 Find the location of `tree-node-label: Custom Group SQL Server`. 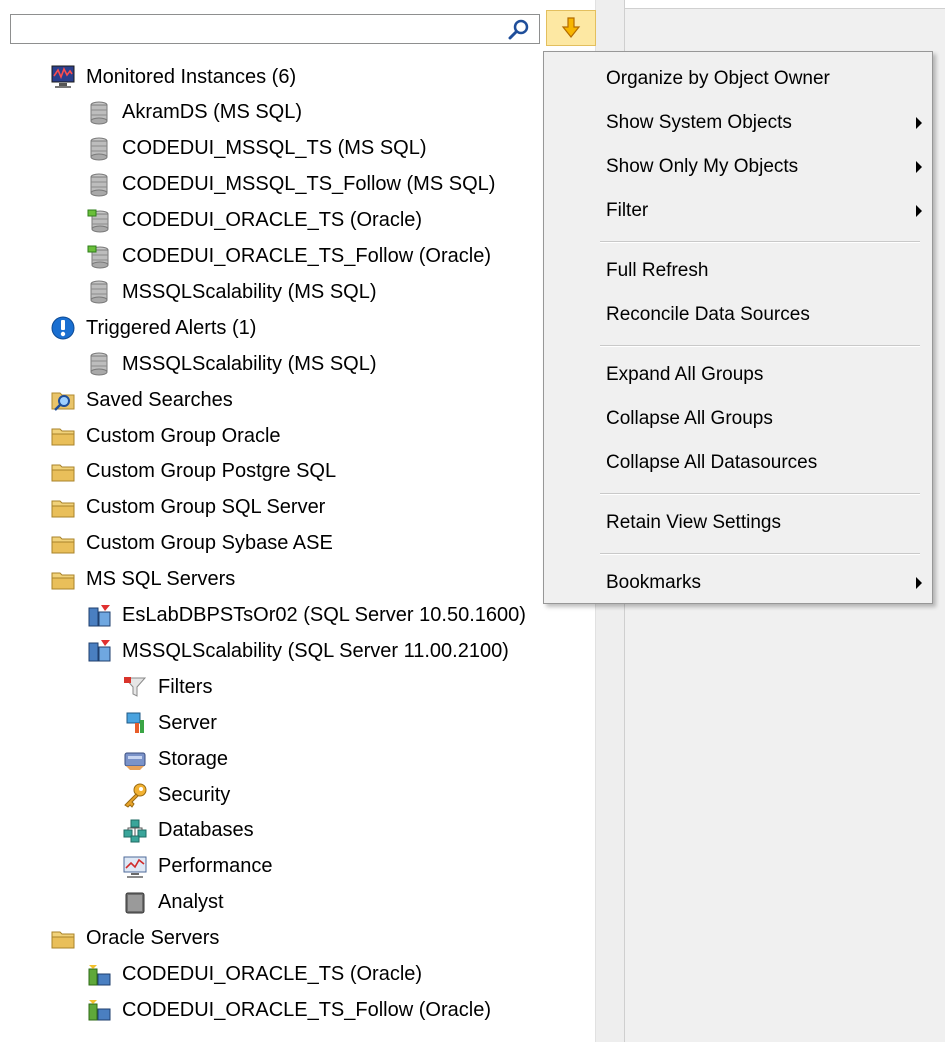

tree-node-label: Custom Group SQL Server is located at coordinates (206, 507).